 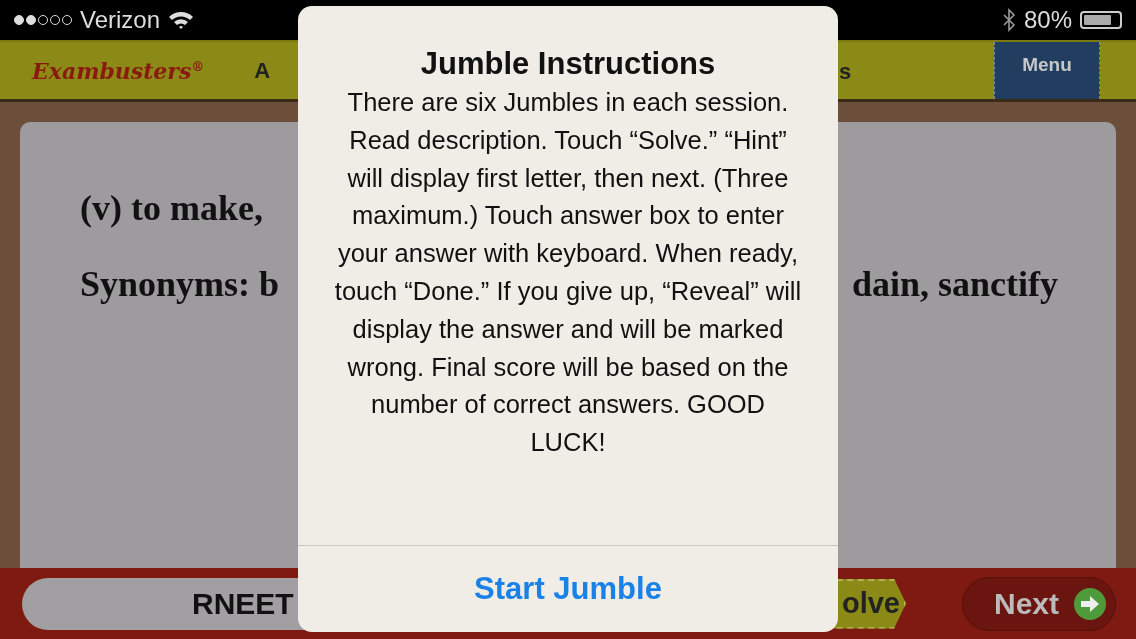 What do you see at coordinates (181, 20) in the screenshot?
I see `wifi-icon` at bounding box center [181, 20].